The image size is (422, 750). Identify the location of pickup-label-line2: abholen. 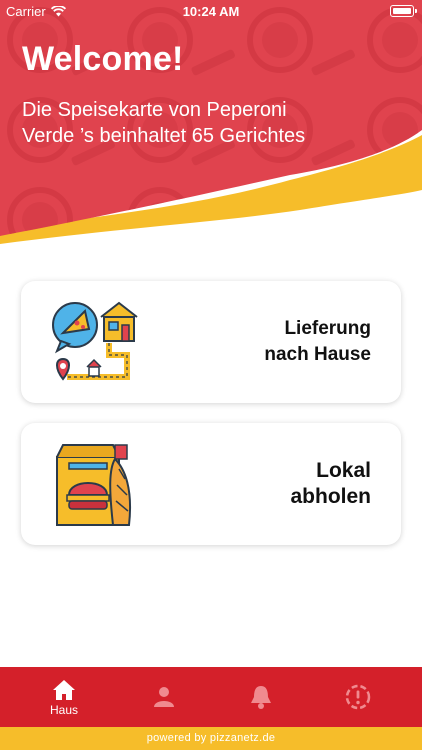
(330, 496).